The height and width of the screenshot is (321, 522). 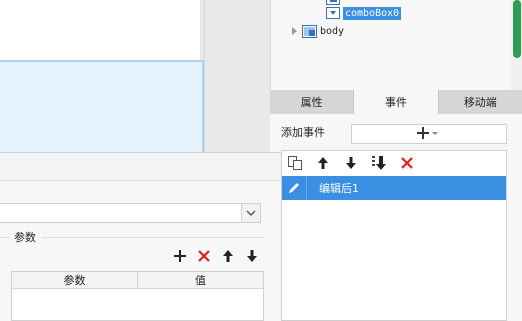 What do you see at coordinates (294, 188) in the screenshot?
I see `pencil-icon` at bounding box center [294, 188].